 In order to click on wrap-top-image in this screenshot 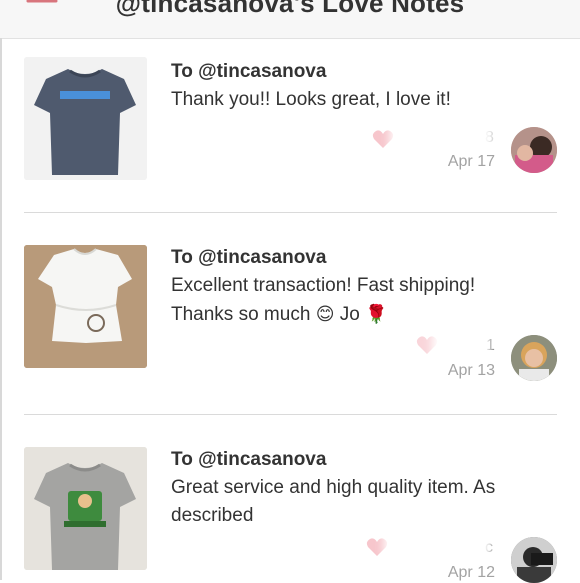, I will do `click(85, 306)`.